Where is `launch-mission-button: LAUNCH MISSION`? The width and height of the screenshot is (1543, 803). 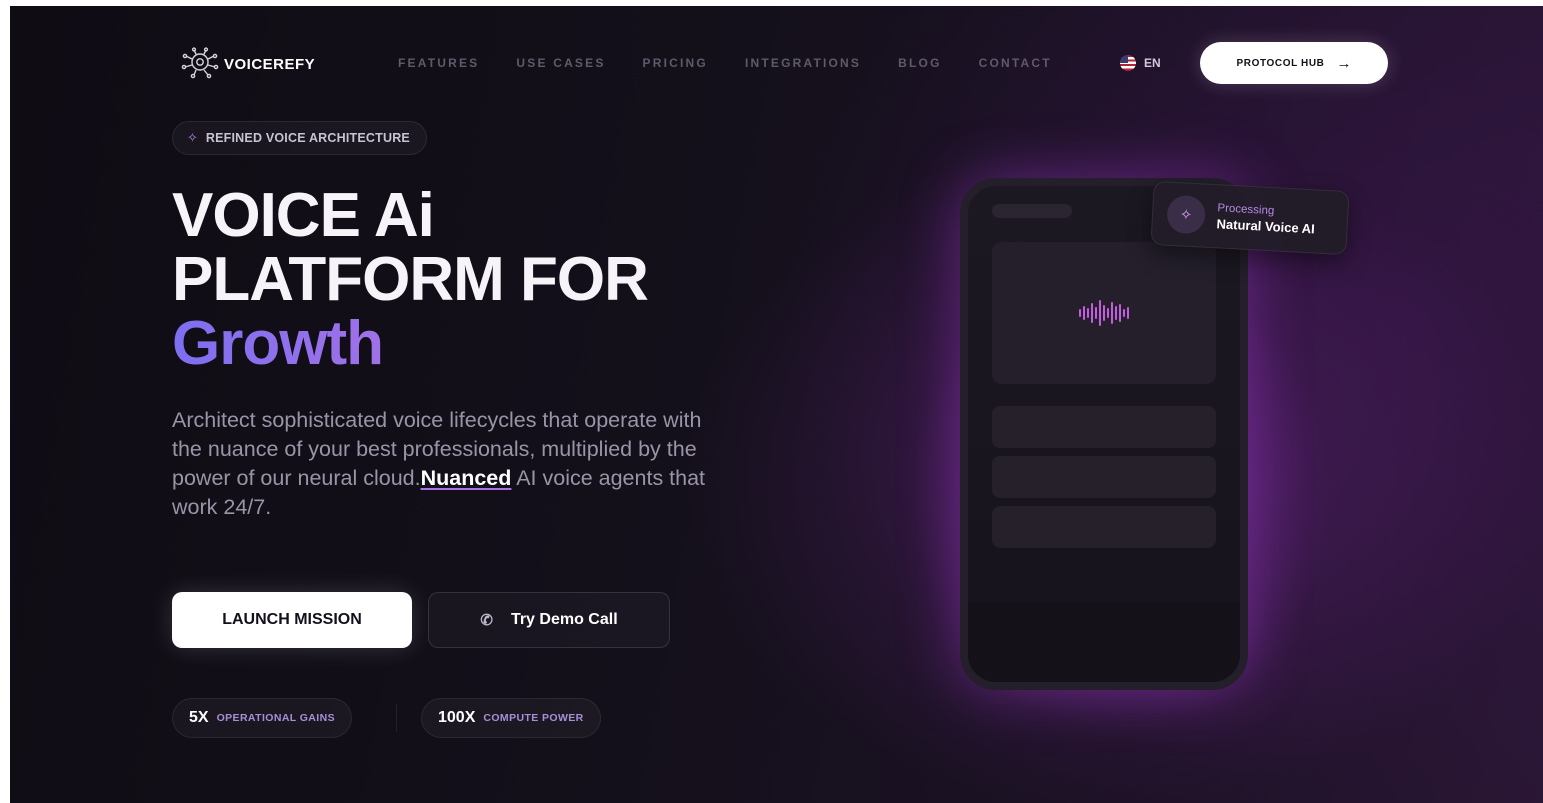 launch-mission-button: LAUNCH MISSION is located at coordinates (292, 620).